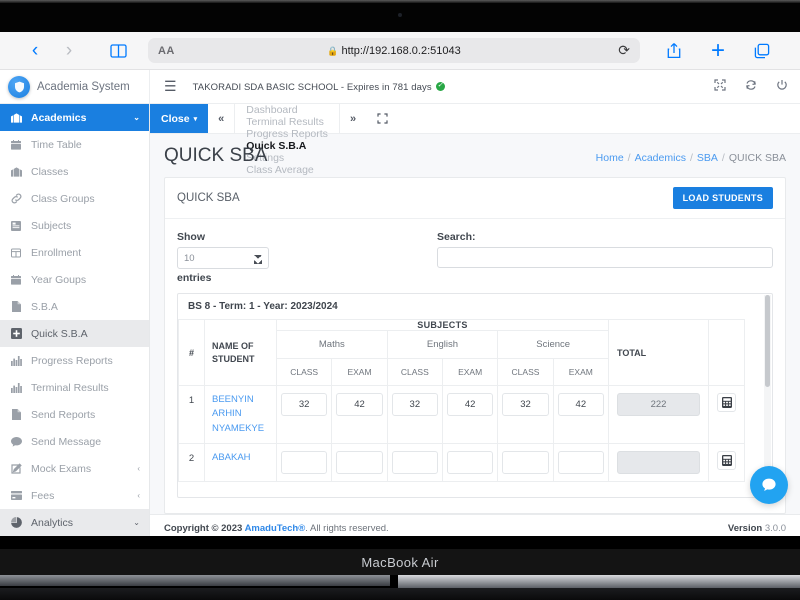 Image resolution: width=800 pixels, height=600 pixels. What do you see at coordinates (191, 462) in the screenshot?
I see `row-index: 2` at bounding box center [191, 462].